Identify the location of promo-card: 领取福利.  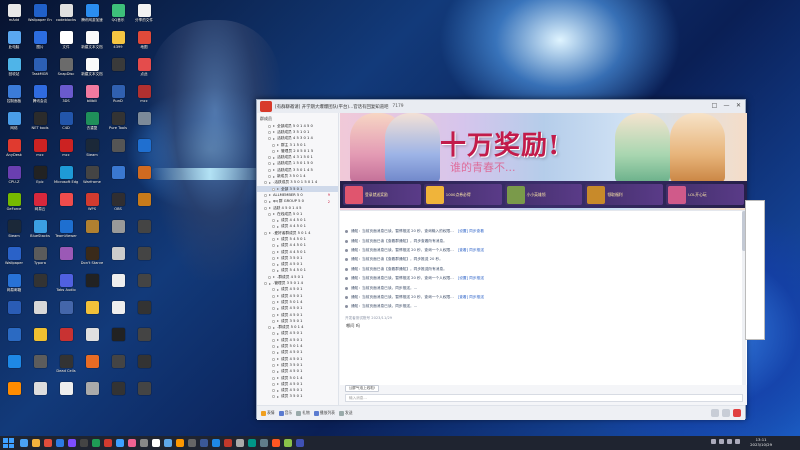
(624, 194).